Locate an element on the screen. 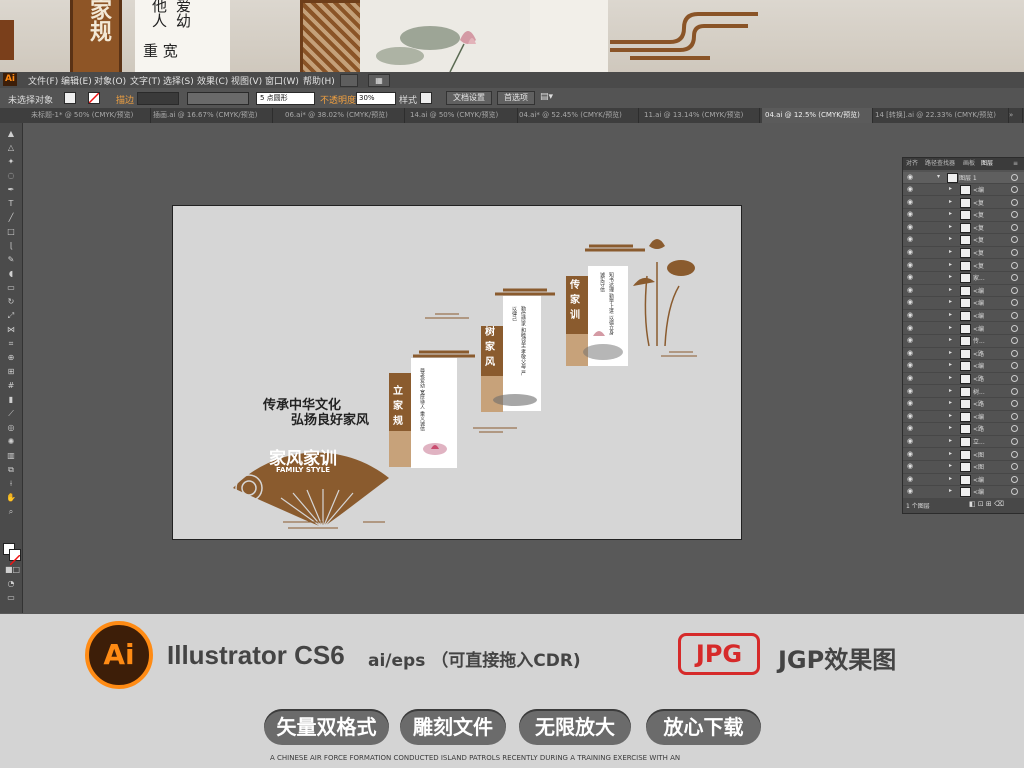 The height and width of the screenshot is (768, 1024). column-graph-tool-icon: ▥ is located at coordinates (11, 456).